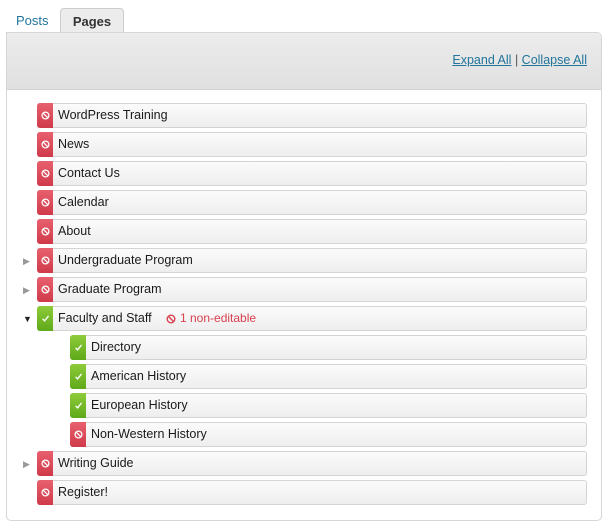 The image size is (609, 528). Describe the element at coordinates (83, 202) in the screenshot. I see `page-title: Calendar` at that location.